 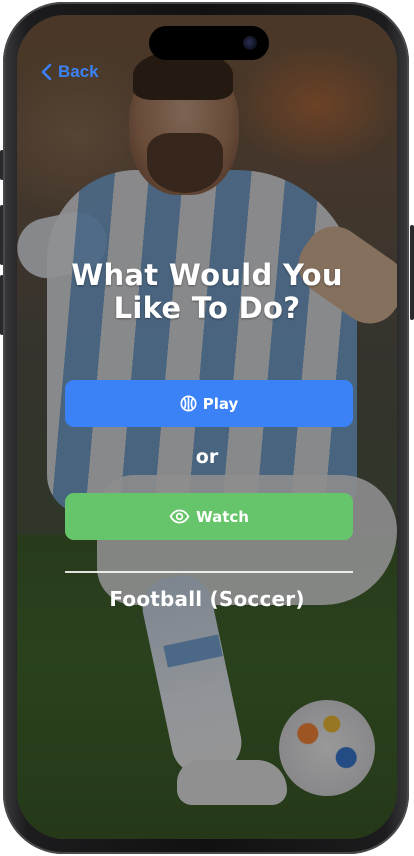 I want to click on basketball-icon, so click(x=188, y=403).